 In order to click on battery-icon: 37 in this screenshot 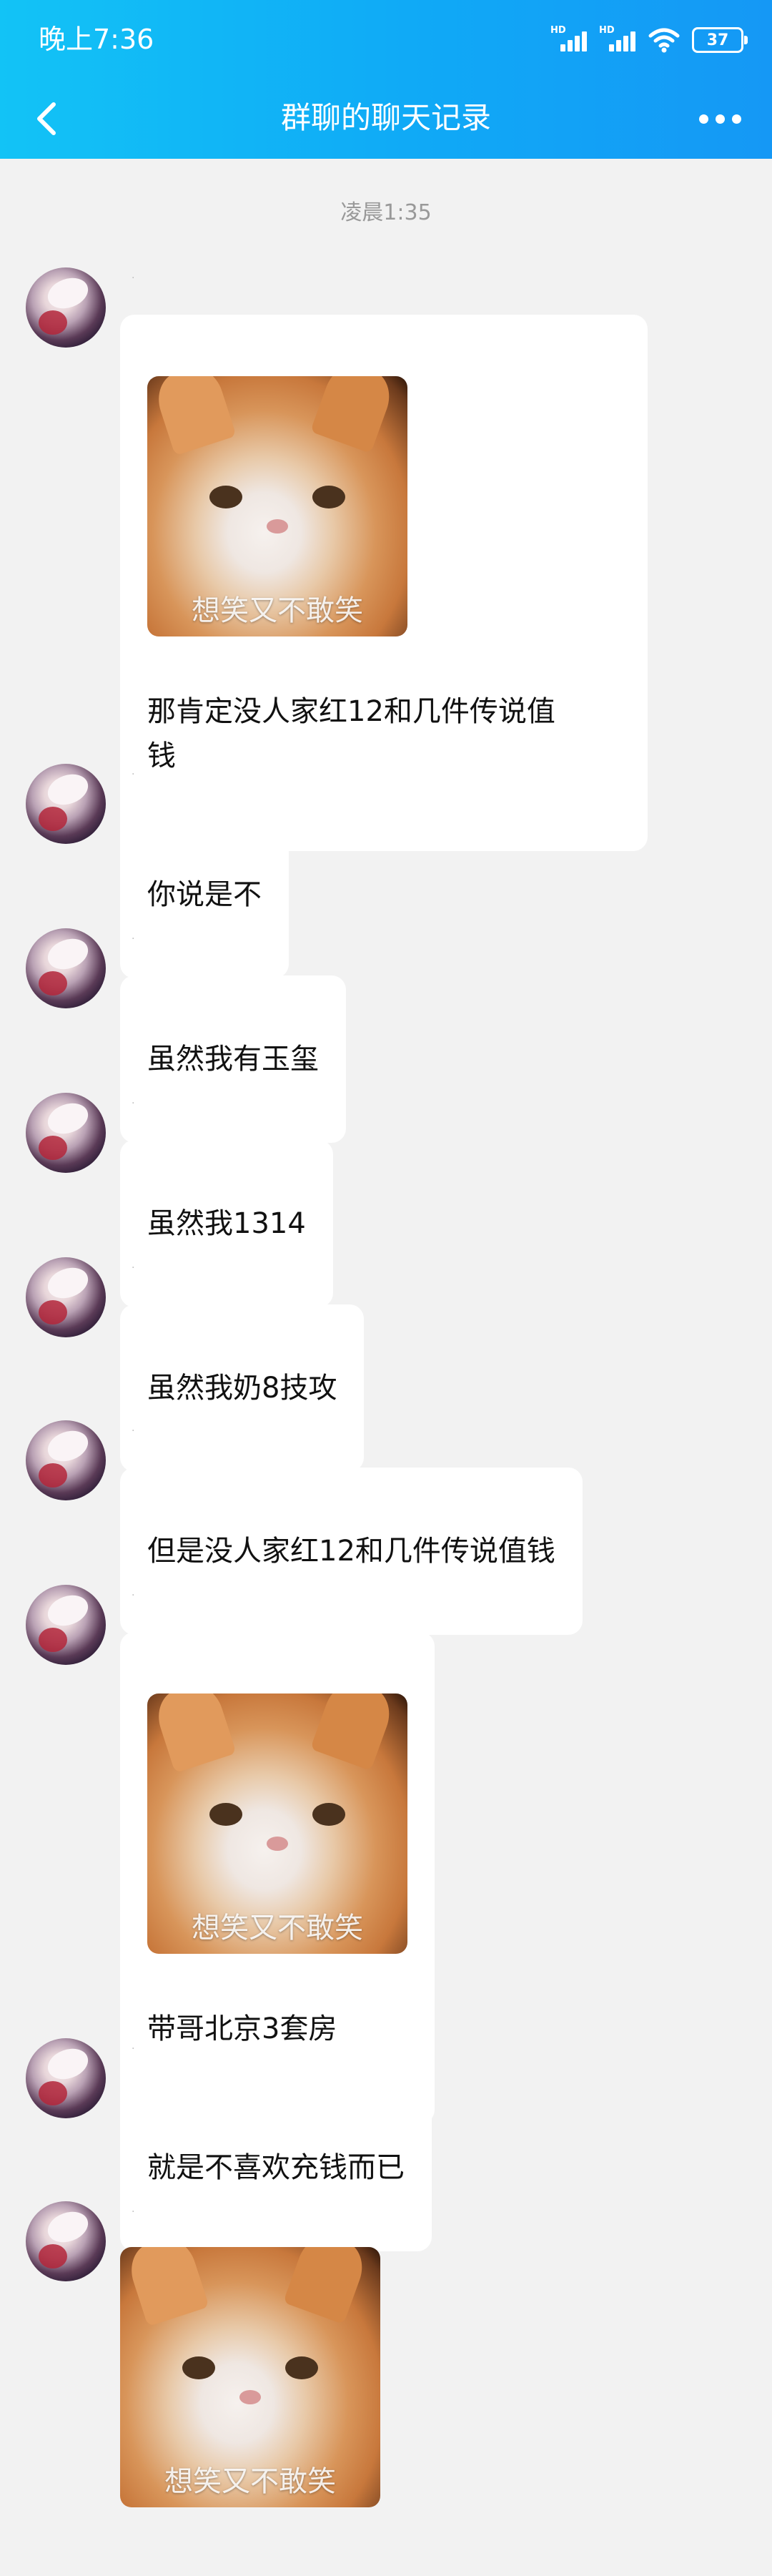, I will do `click(720, 40)`.